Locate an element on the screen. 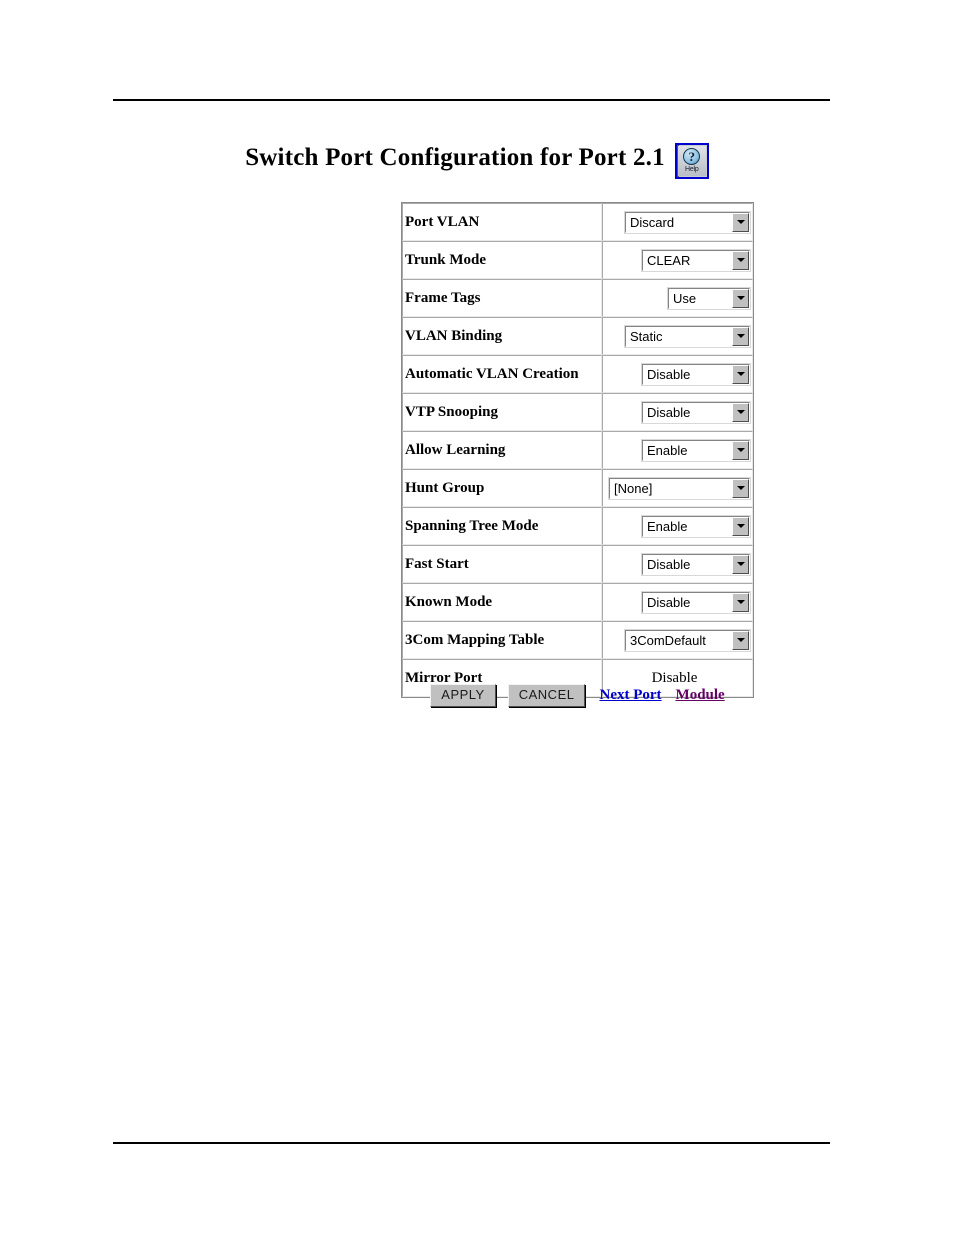  help-button: ? Help is located at coordinates (691, 161).